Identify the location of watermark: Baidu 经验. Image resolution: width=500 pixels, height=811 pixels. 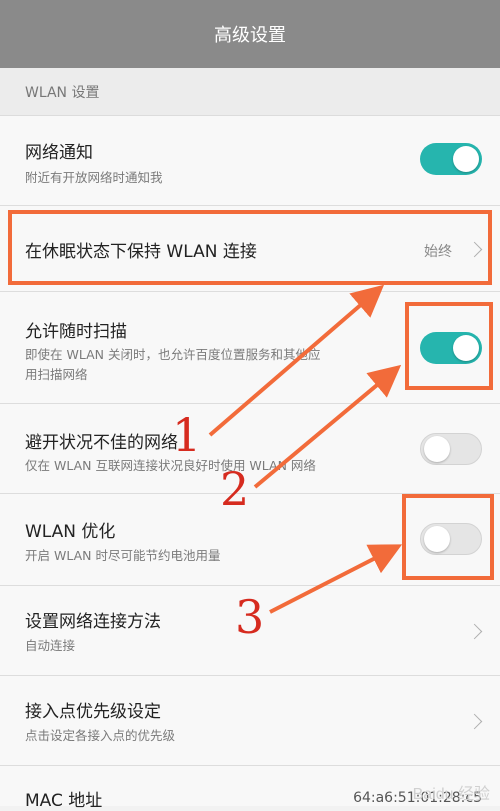
(451, 794).